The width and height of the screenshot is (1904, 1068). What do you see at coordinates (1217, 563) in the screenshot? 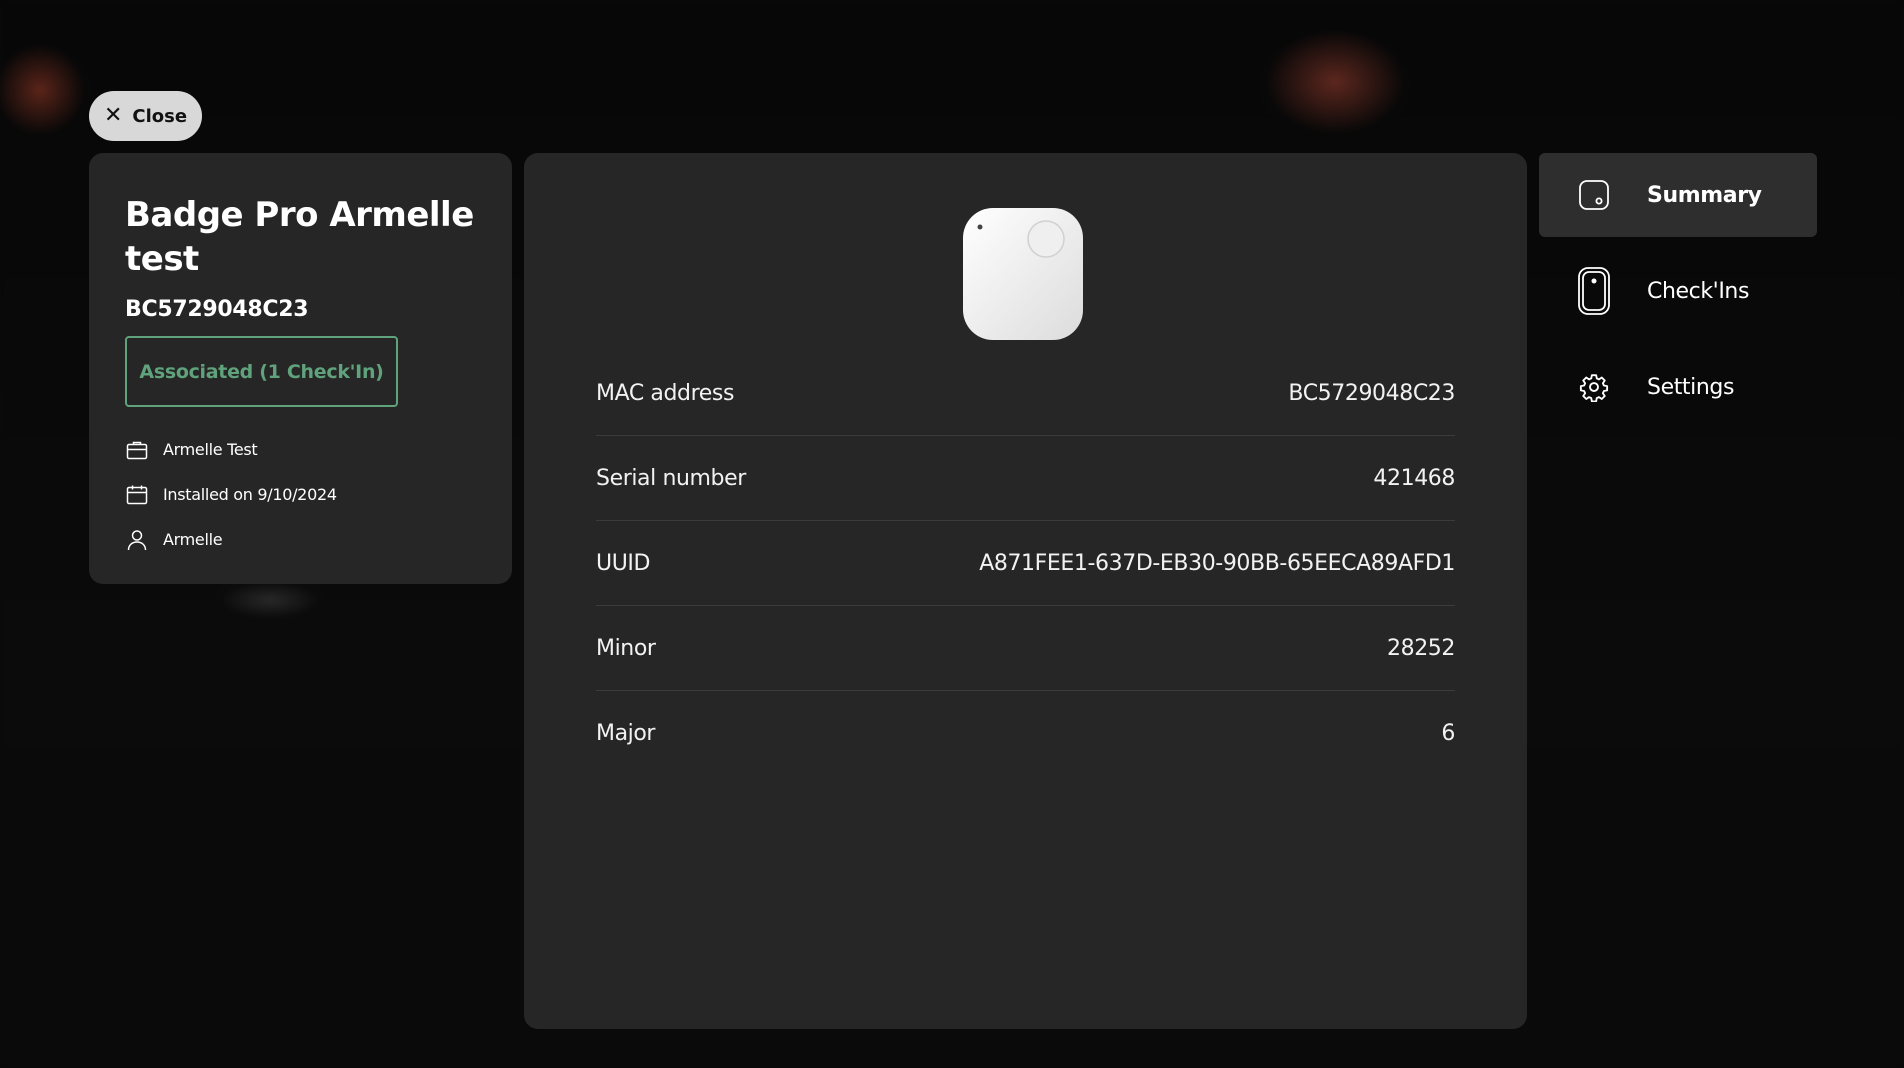
I see `detail-value: A871FEE1-637D-EB30-90BB-65EECA89AFD1` at bounding box center [1217, 563].